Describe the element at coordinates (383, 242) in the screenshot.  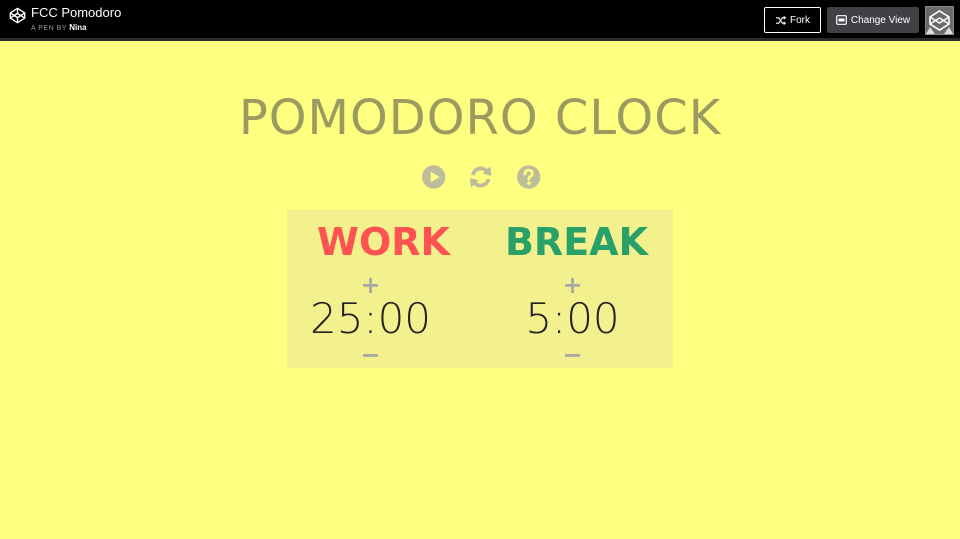
I see `work-label: WORK` at that location.